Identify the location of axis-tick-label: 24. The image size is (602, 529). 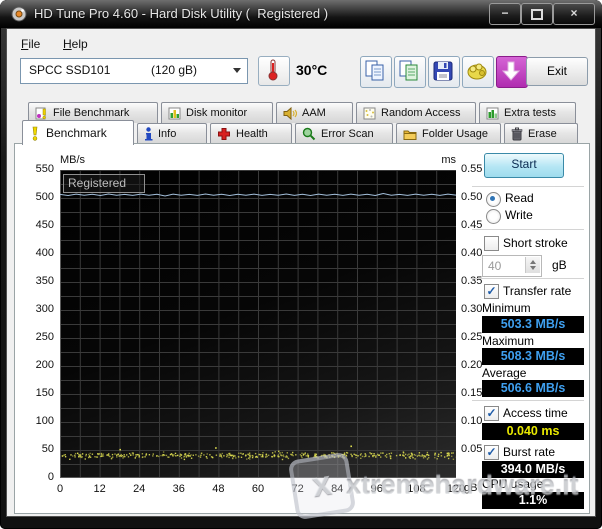
(139, 489).